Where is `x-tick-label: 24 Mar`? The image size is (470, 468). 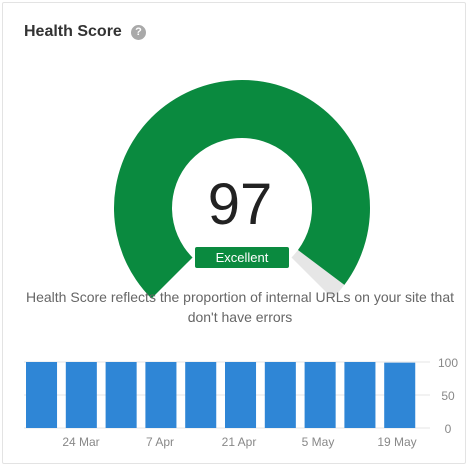 x-tick-label: 24 Mar is located at coordinates (80, 442).